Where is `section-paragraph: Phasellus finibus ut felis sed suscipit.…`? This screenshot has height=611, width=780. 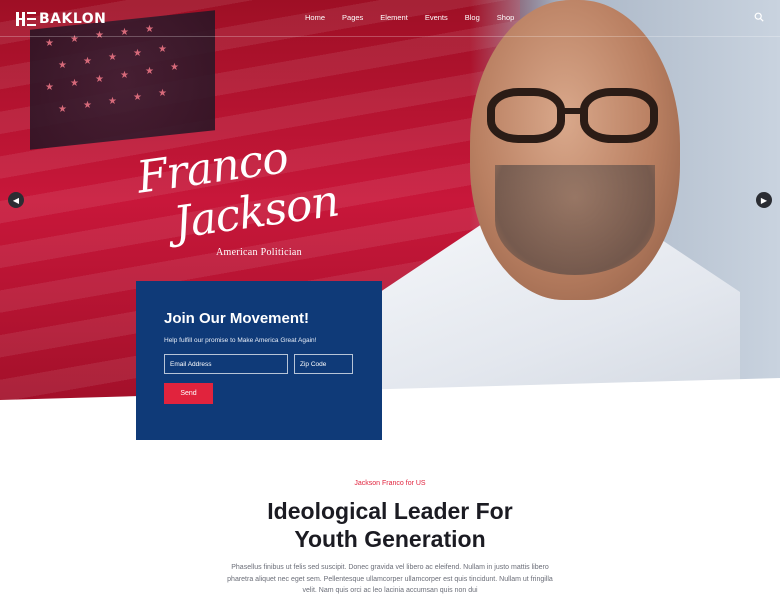 section-paragraph: Phasellus finibus ut felis sed suscipit.… is located at coordinates (390, 579).